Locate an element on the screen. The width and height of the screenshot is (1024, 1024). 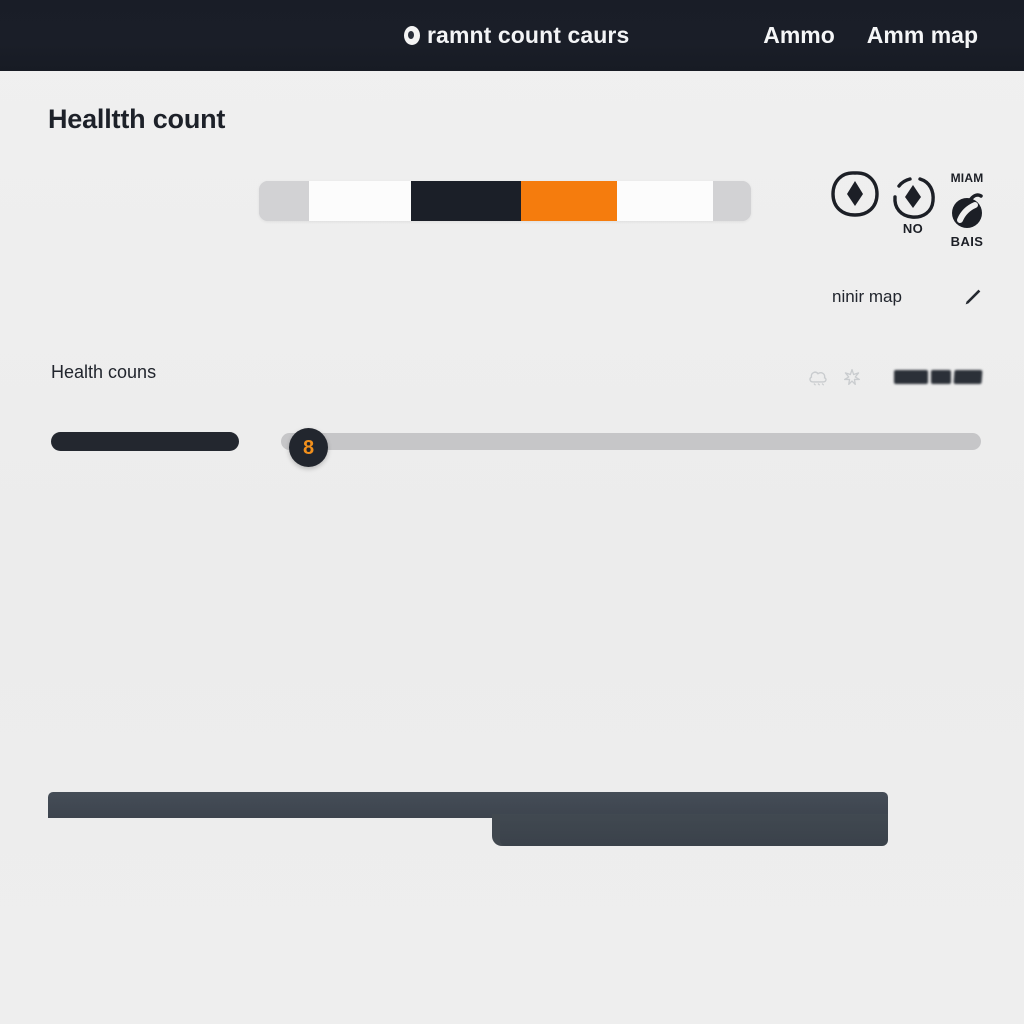
slider-remaining-track is located at coordinates (631, 441).